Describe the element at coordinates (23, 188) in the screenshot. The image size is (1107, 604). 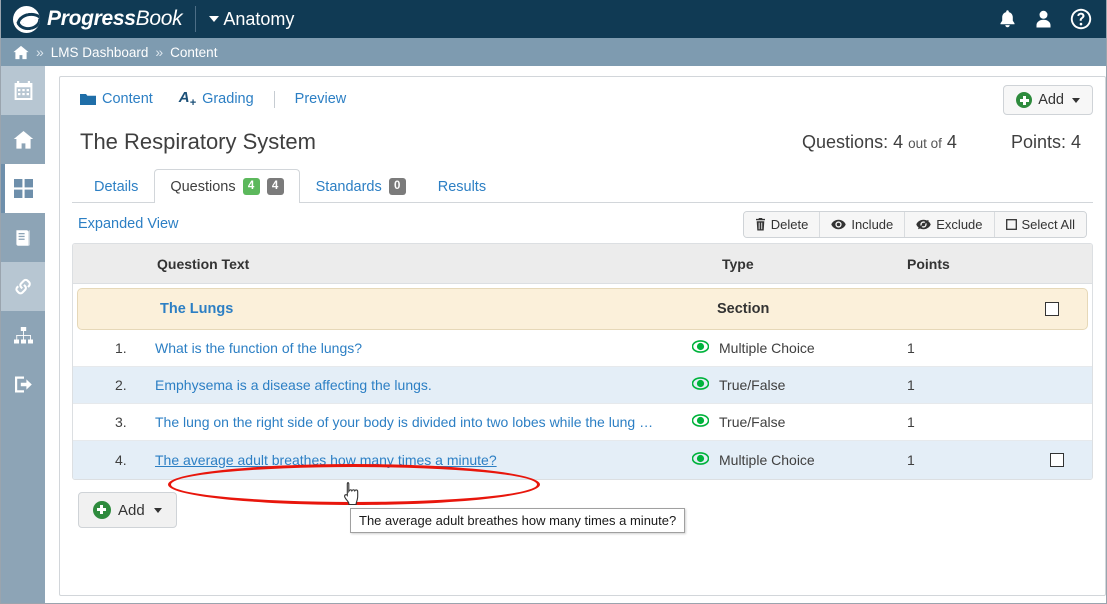
I see `sidebar-item-dashboard` at that location.